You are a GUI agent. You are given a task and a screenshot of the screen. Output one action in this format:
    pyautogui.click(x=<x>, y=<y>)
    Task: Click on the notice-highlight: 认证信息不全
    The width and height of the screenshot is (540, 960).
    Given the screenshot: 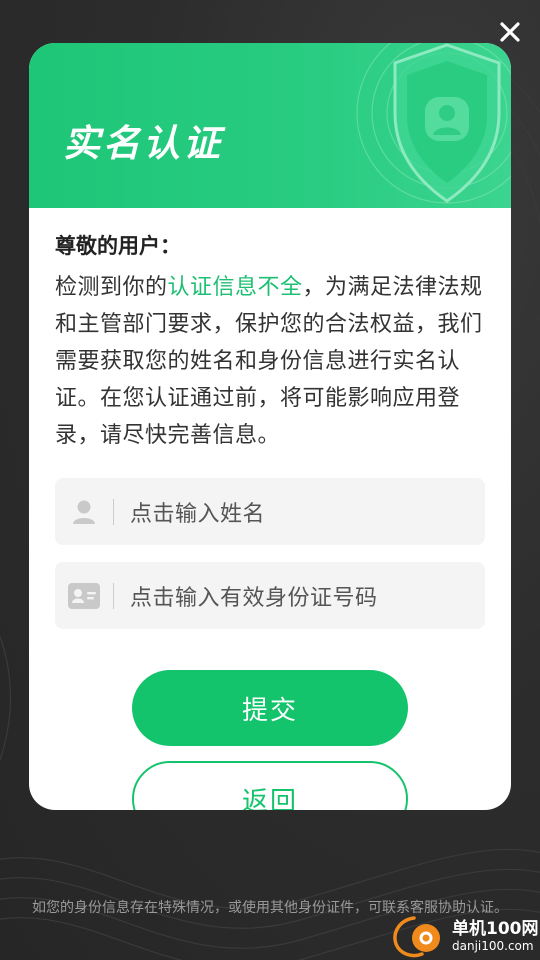 What is the action you would take?
    pyautogui.click(x=235, y=287)
    